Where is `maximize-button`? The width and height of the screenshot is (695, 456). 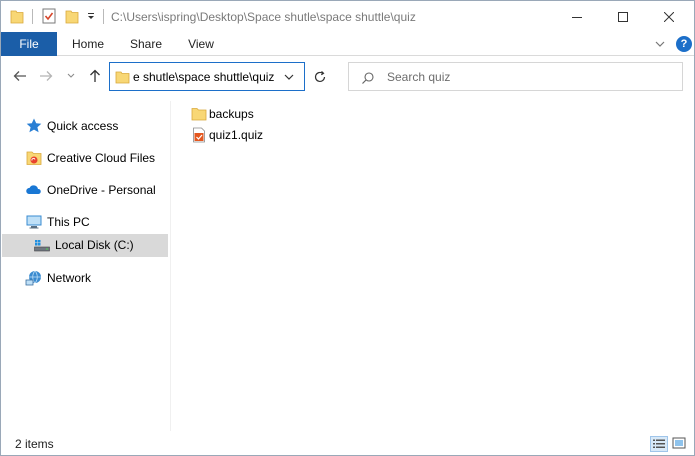
maximize-button is located at coordinates (623, 16).